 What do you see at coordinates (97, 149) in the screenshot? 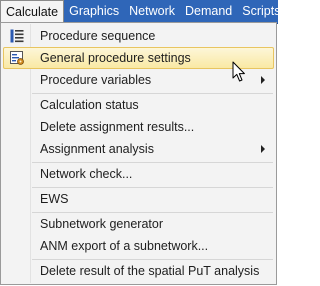
I see `menu-item-label: Assignment analysis` at bounding box center [97, 149].